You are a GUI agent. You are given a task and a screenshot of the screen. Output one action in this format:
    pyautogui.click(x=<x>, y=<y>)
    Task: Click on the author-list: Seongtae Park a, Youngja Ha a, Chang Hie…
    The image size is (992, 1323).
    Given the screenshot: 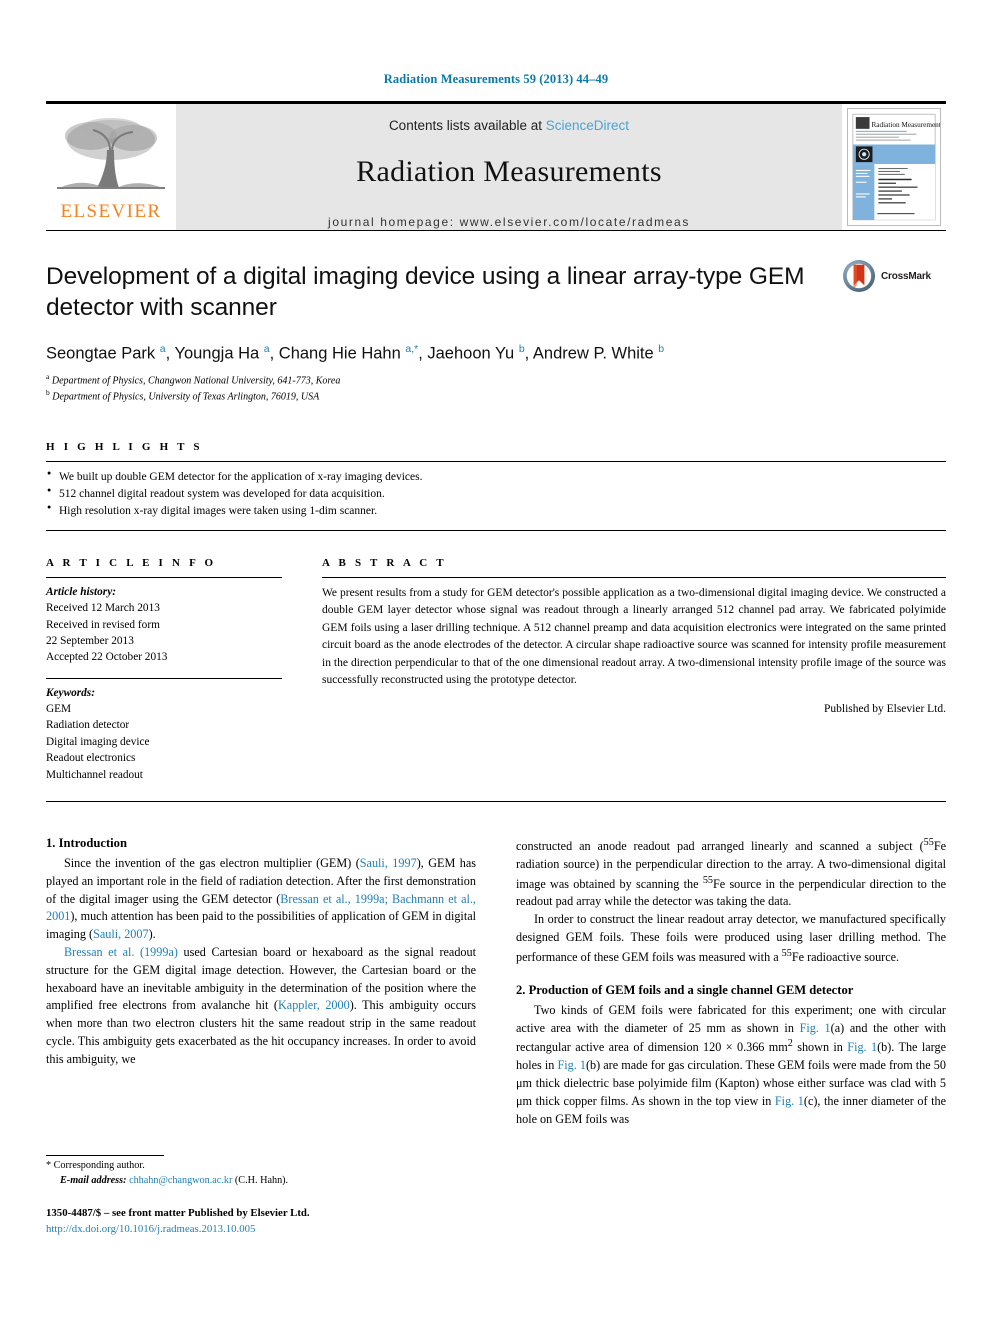 What is the action you would take?
    pyautogui.click(x=355, y=353)
    